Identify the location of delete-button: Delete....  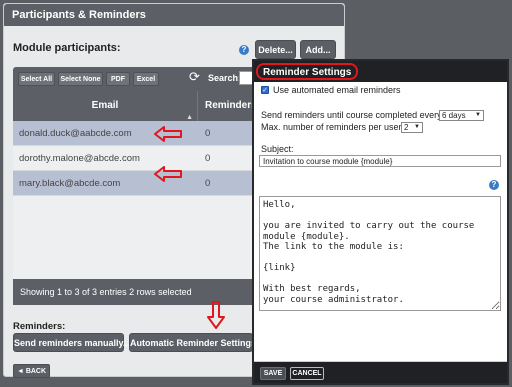
(275, 49).